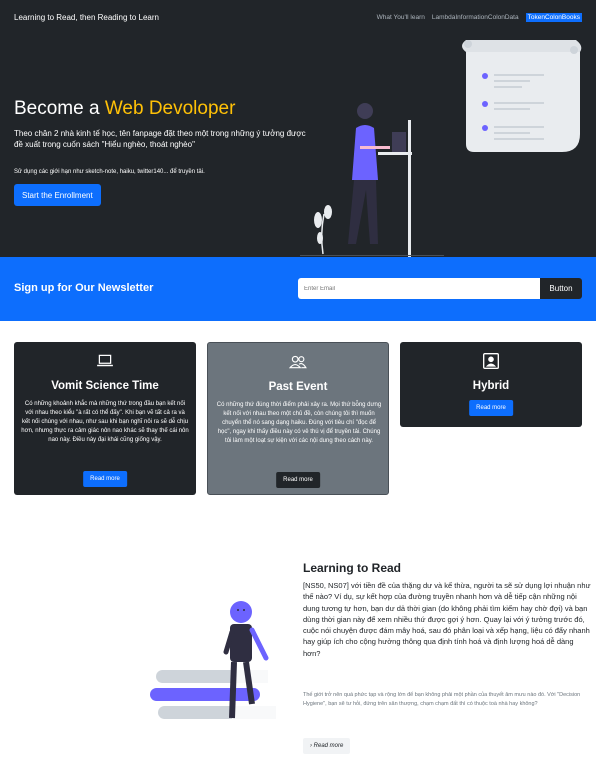 This screenshot has height=768, width=596. Describe the element at coordinates (553, 17) in the screenshot. I see `nav-link-token-books: TokenColonBooks` at that location.